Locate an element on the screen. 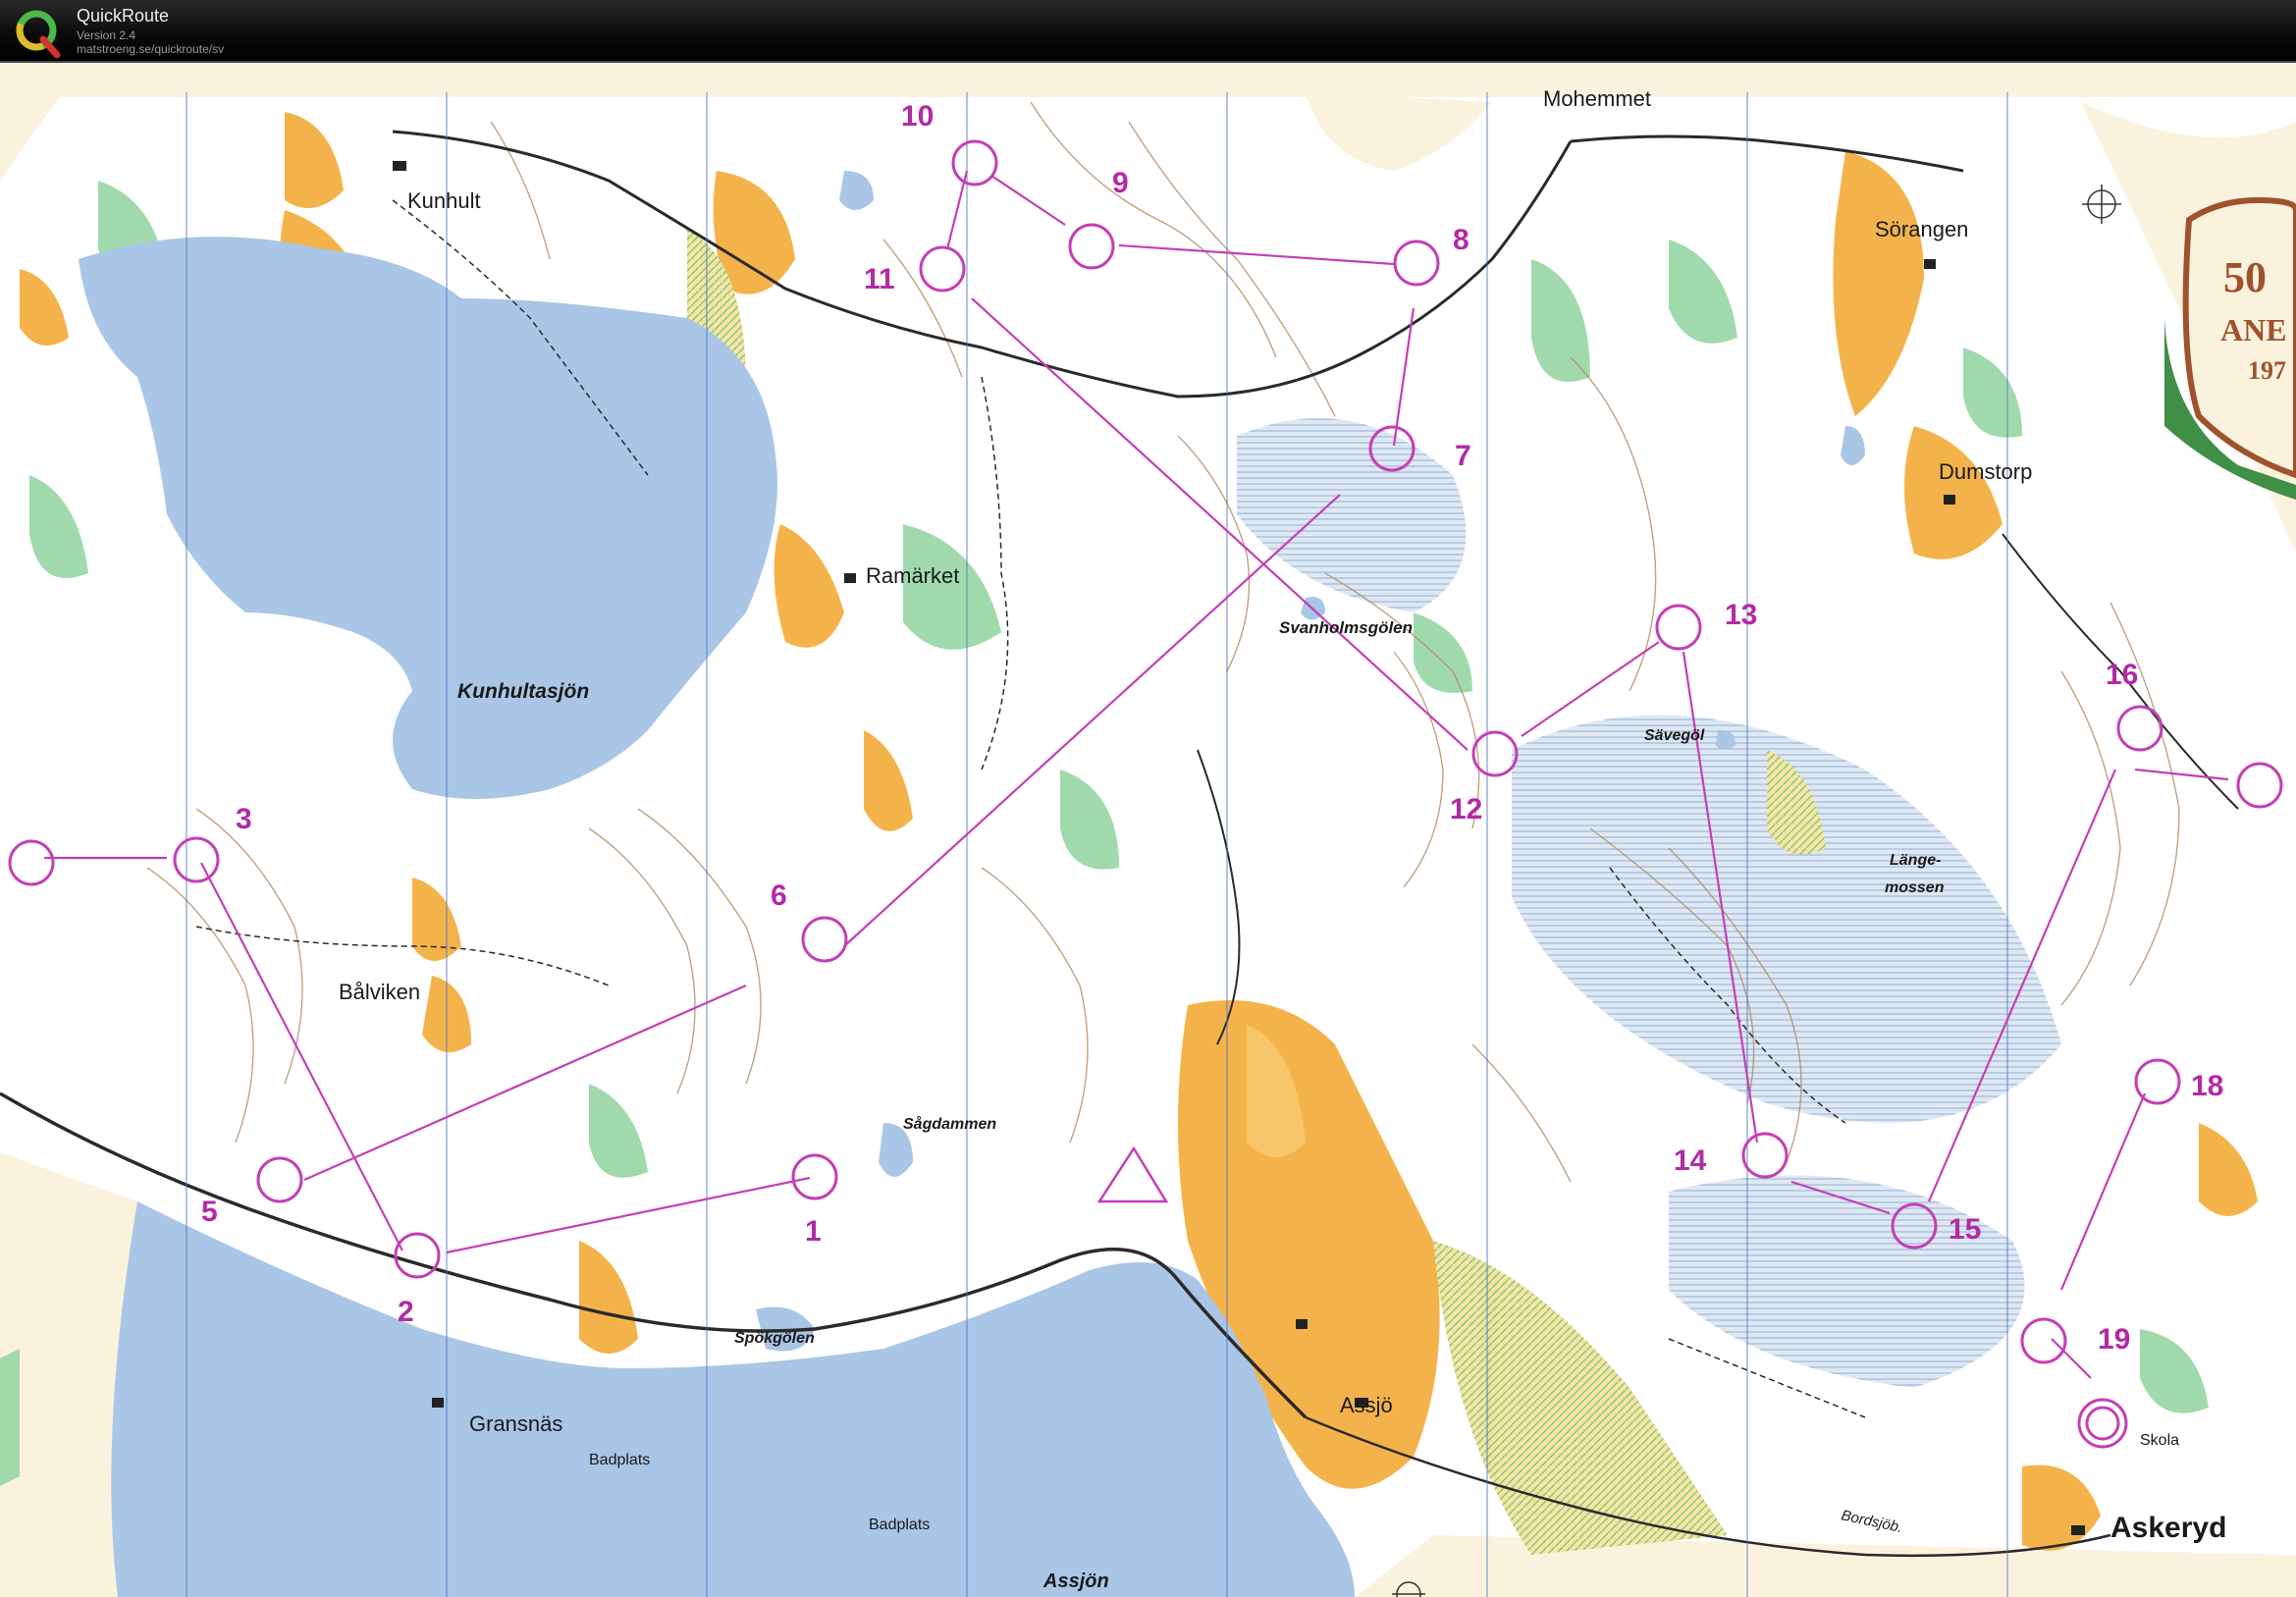 The width and height of the screenshot is (2296, 1597). control-number-10: 10 is located at coordinates (917, 116).